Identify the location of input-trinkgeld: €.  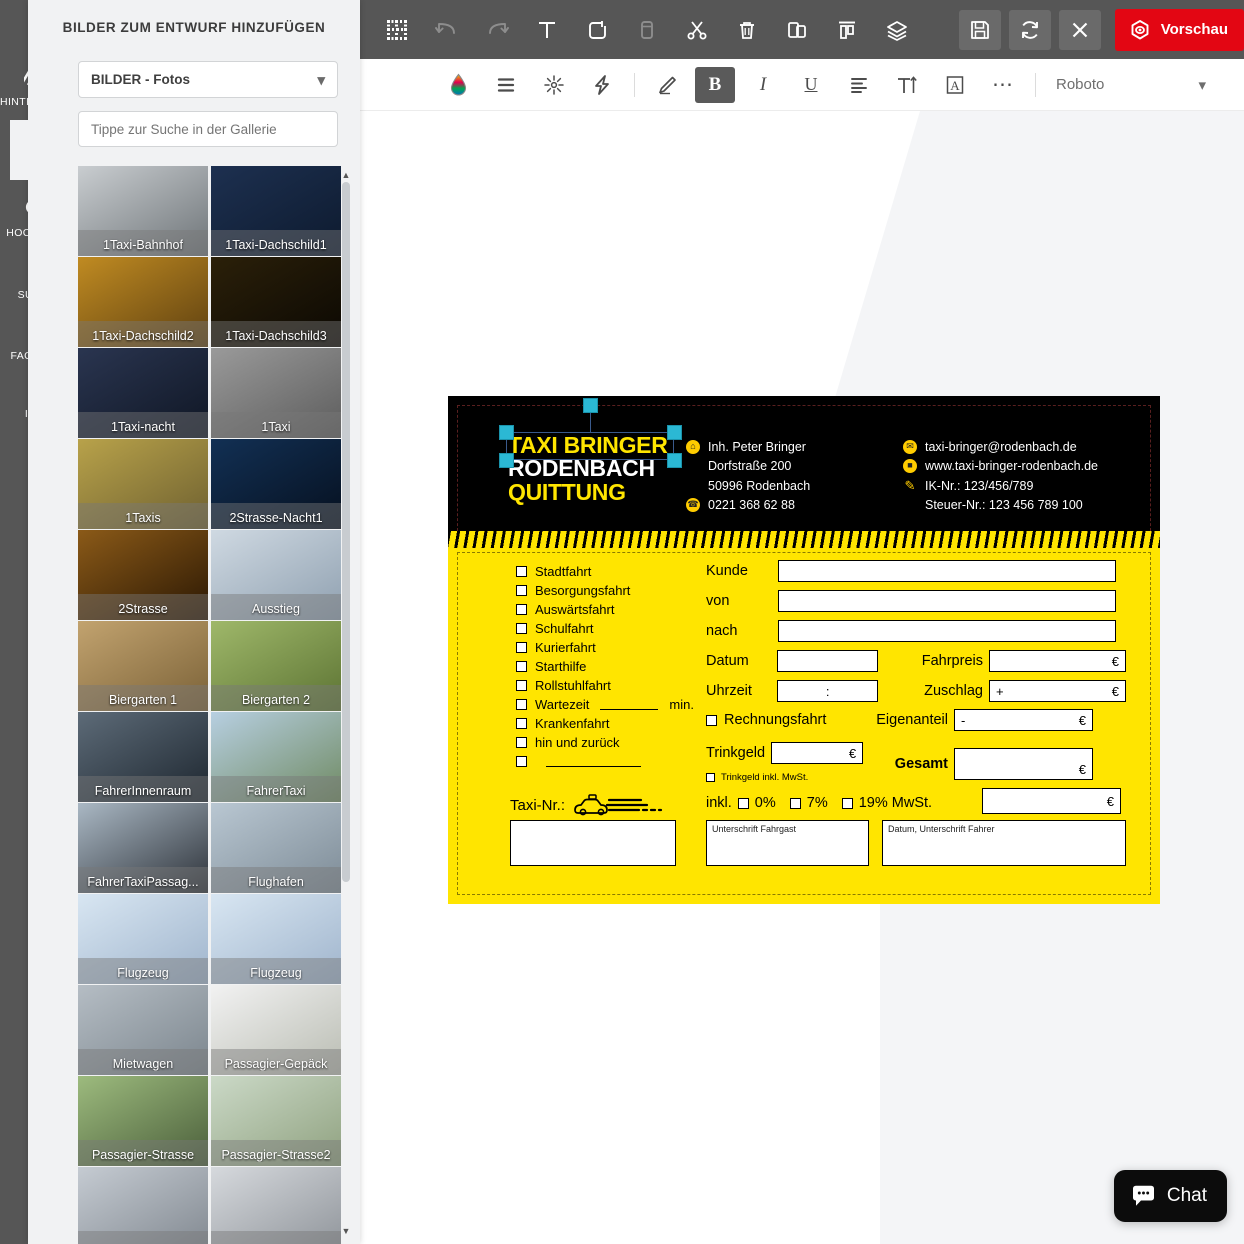
(817, 753).